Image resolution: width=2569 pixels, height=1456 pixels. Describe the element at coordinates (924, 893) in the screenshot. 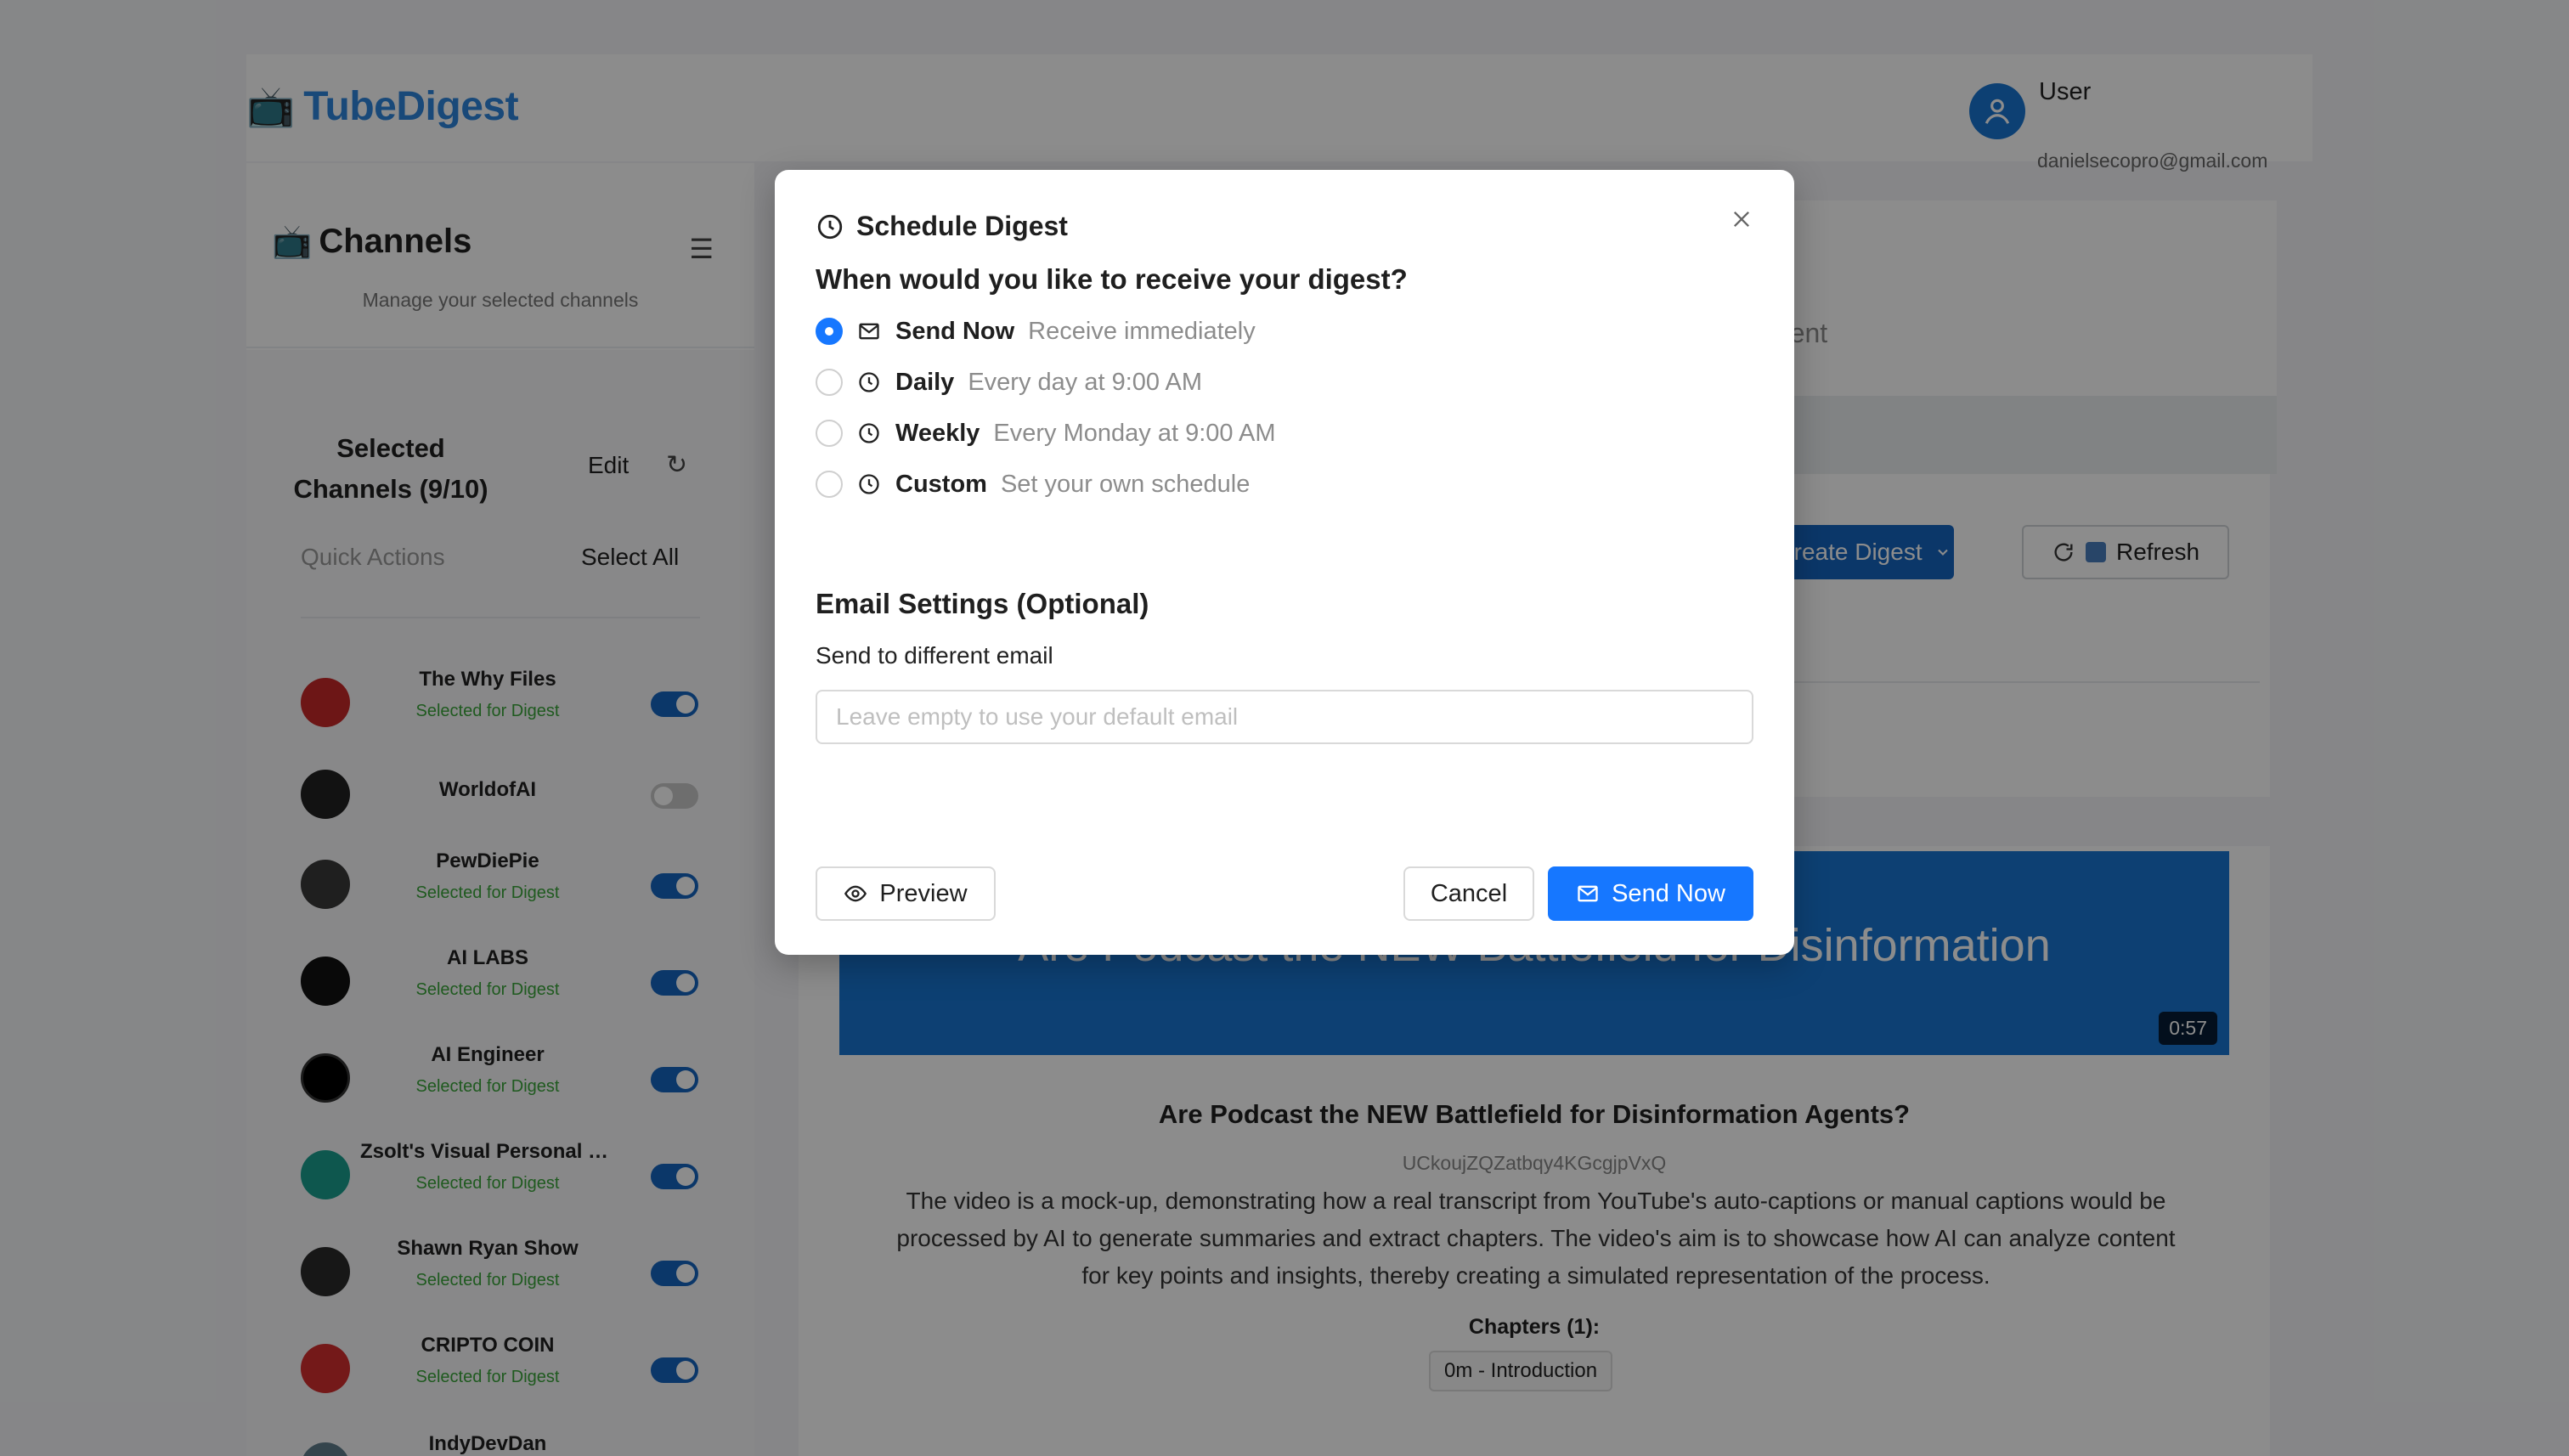

I see `preview-label: Preview` at that location.